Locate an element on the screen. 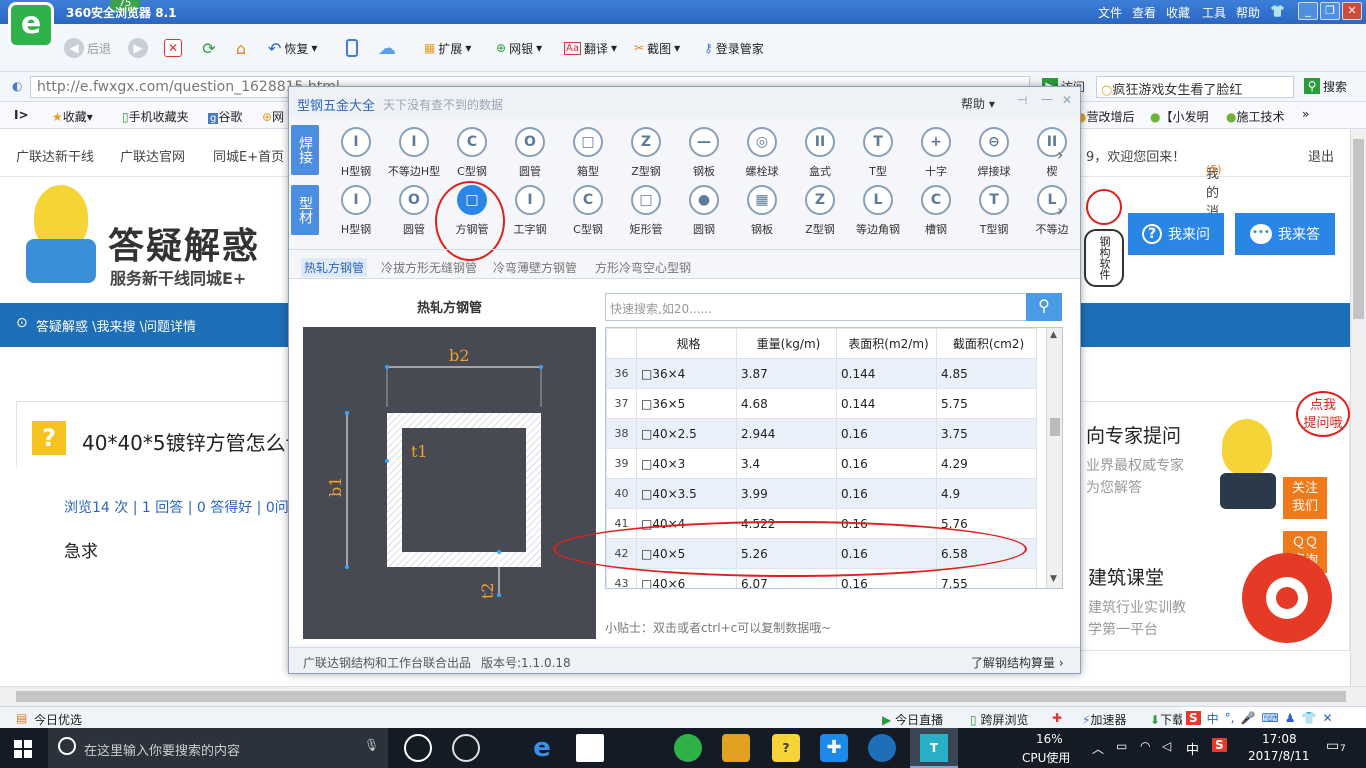 The height and width of the screenshot is (768, 1366). profile-tile: O 圆管 is located at coordinates (414, 212).